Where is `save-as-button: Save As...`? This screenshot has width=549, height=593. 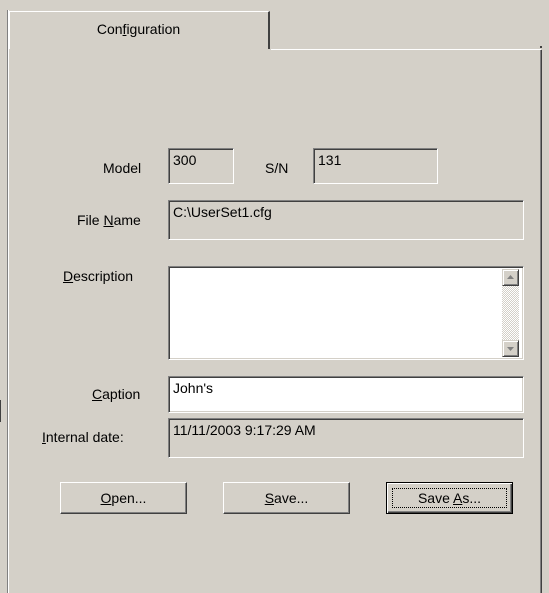
save-as-button: Save As... is located at coordinates (449, 498).